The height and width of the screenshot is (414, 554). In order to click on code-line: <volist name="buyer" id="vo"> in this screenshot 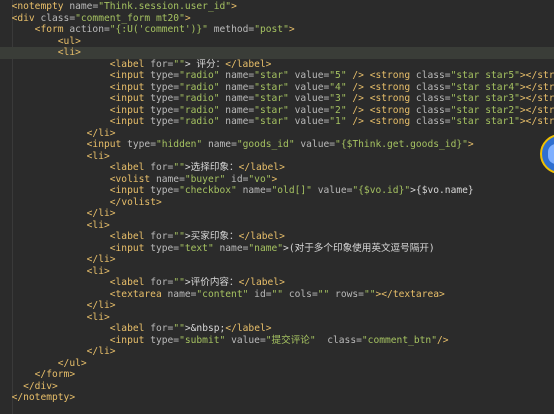, I will do `click(277, 180)`.